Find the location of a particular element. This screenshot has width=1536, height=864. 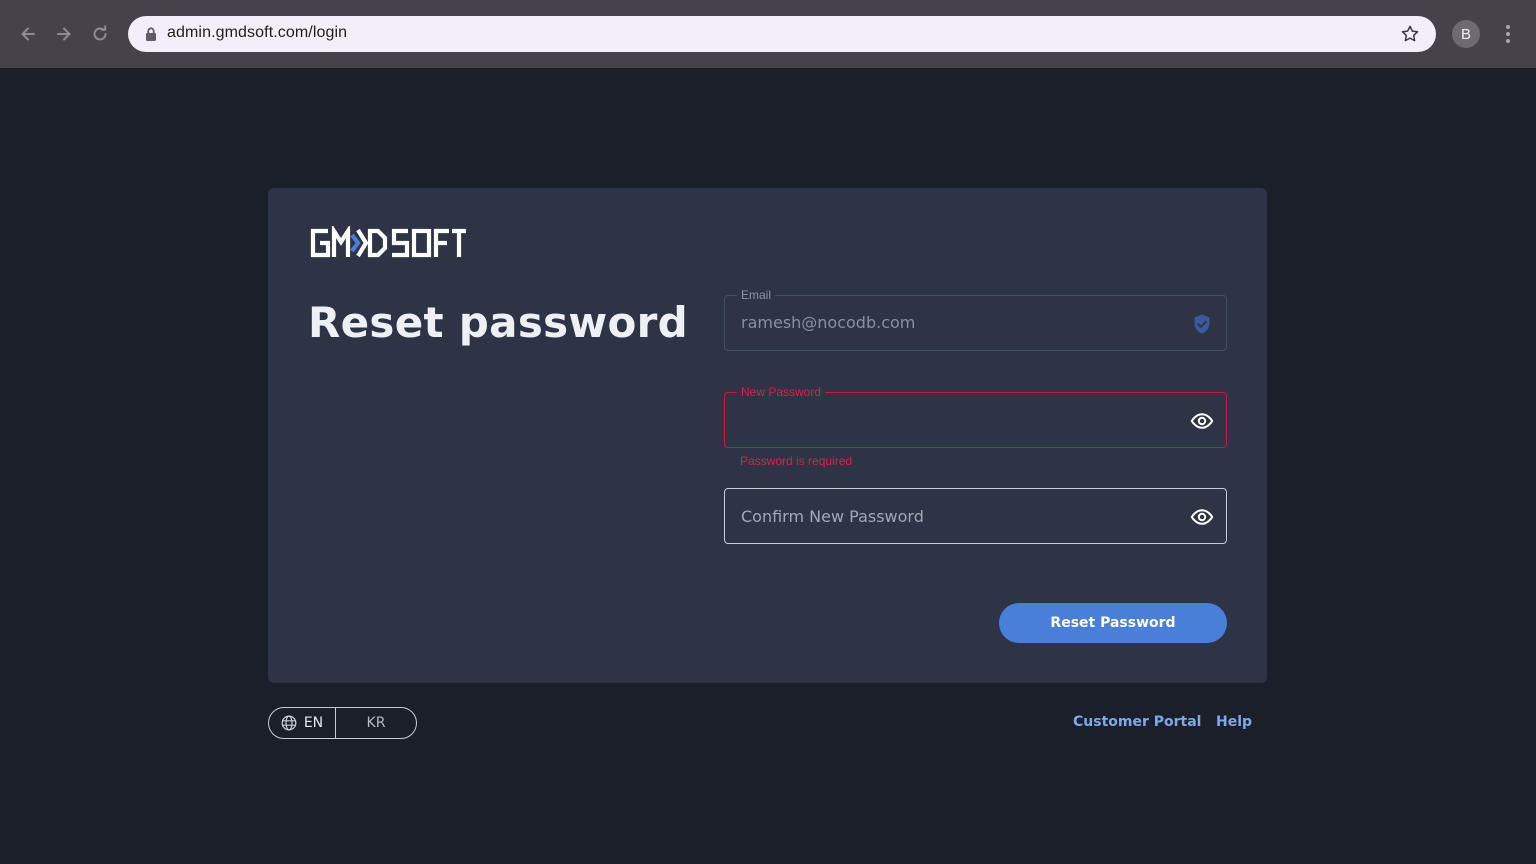

language-label-en: EN is located at coordinates (313, 723).